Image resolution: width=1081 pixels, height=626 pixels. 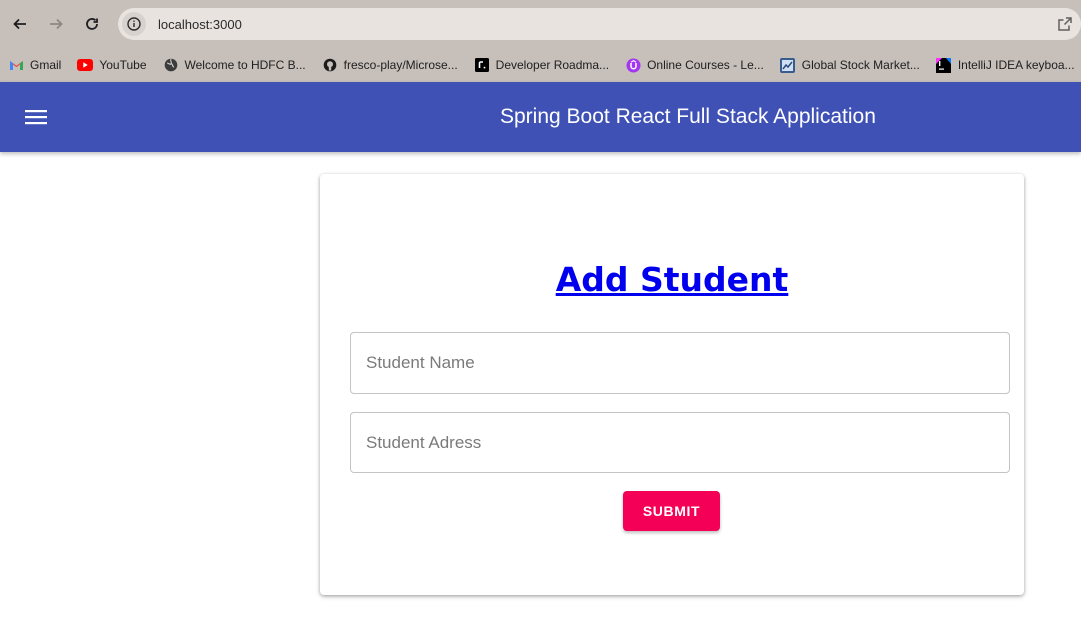 What do you see at coordinates (123, 65) in the screenshot?
I see `bookmark-label: YouTube` at bounding box center [123, 65].